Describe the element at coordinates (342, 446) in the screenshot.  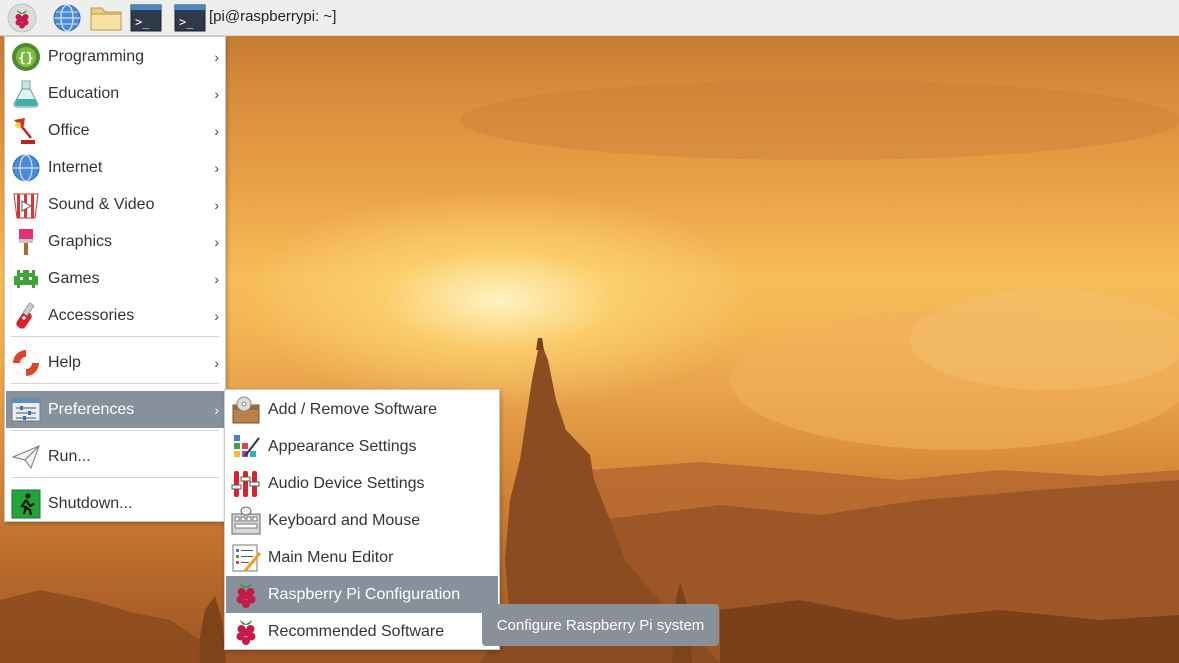
I see `menu-item-label: Appearance Settings` at that location.